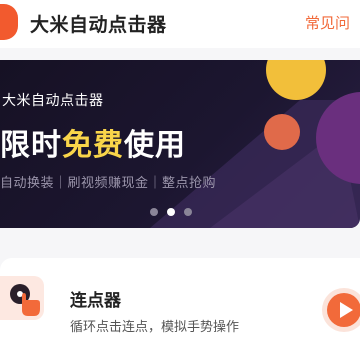 Image resolution: width=360 pixels, height=360 pixels. What do you see at coordinates (53, 101) in the screenshot?
I see `banner-app-name: 大米自动点击器` at bounding box center [53, 101].